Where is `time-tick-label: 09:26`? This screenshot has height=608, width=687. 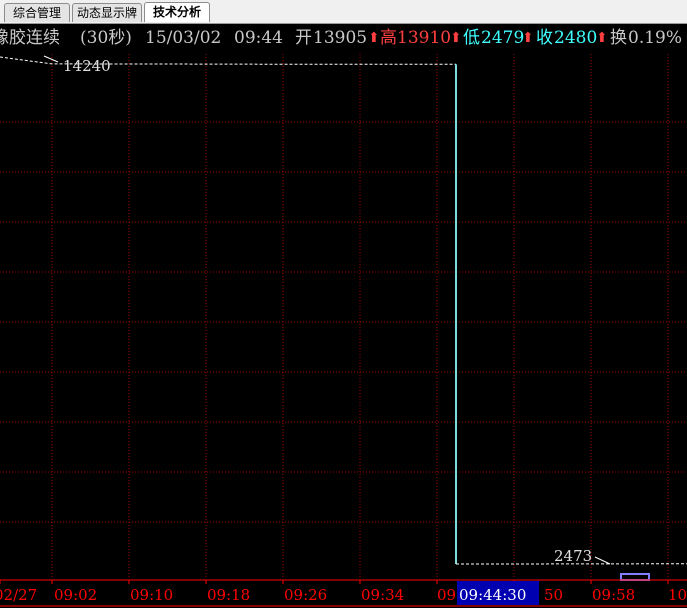
time-tick-label: 09:26 is located at coordinates (305, 595).